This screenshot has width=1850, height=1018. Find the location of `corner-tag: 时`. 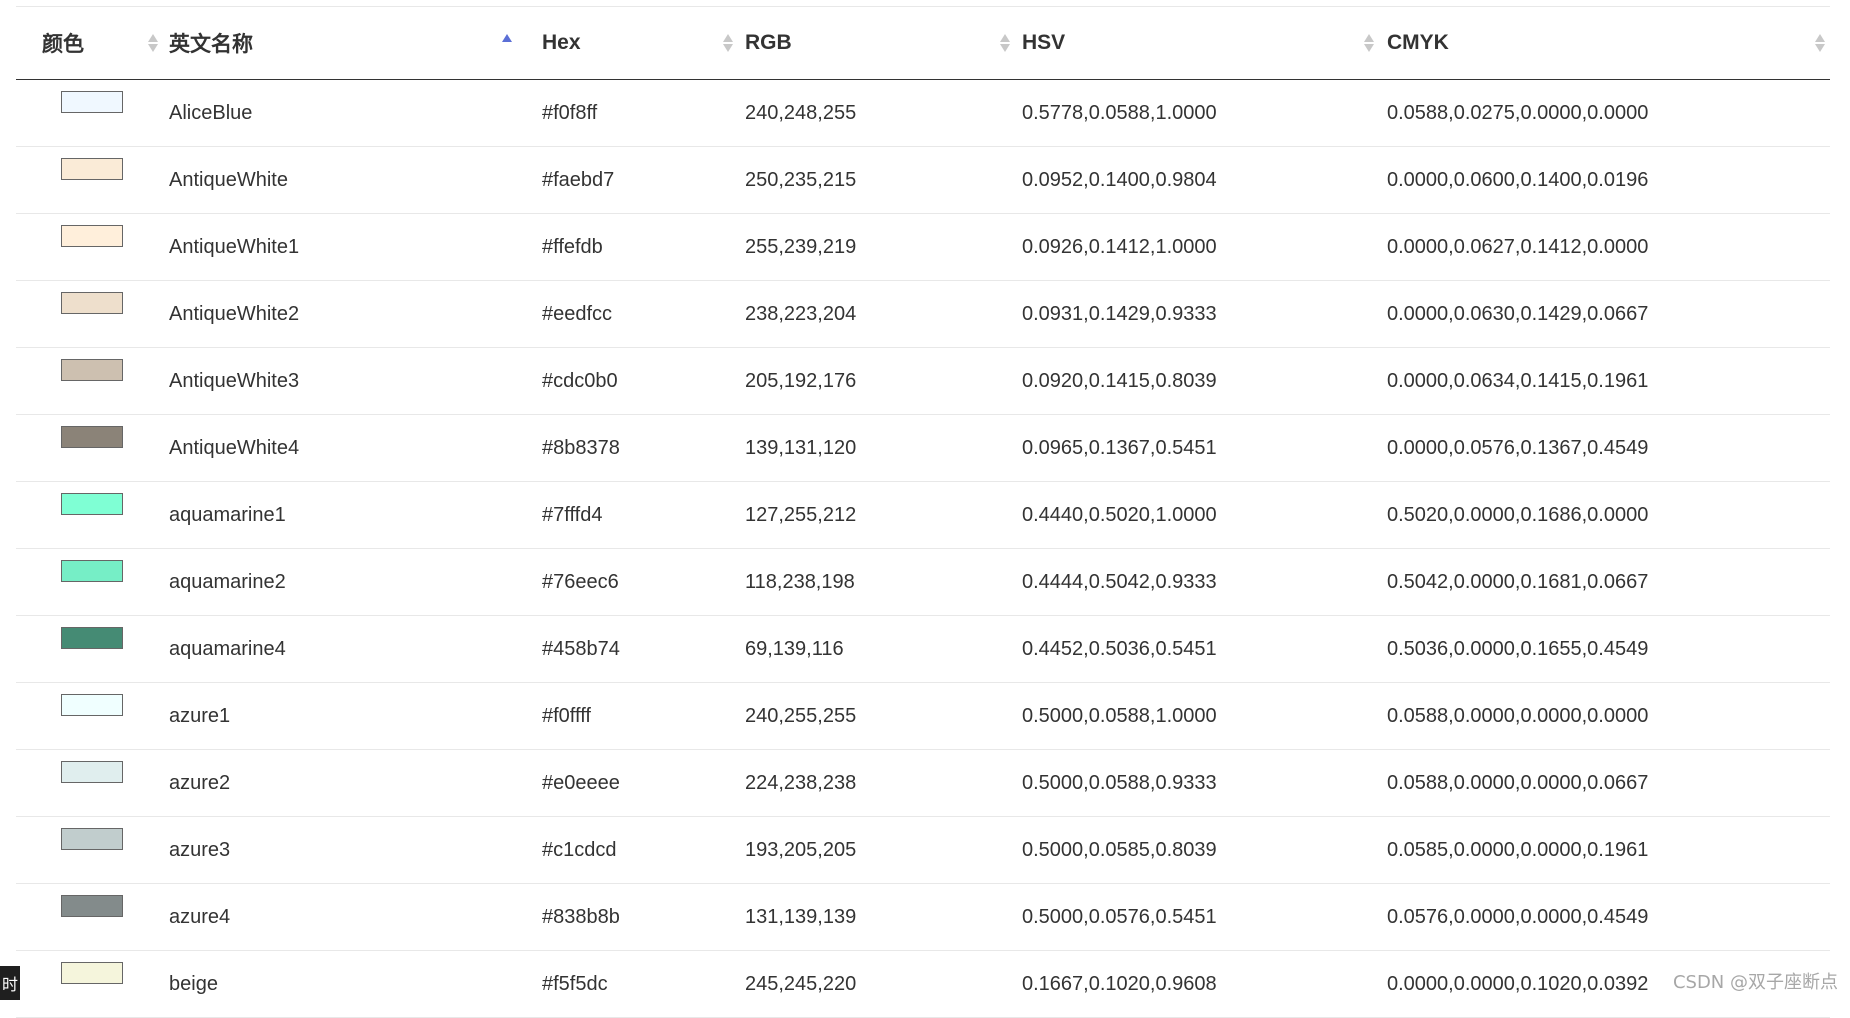

corner-tag: 时 is located at coordinates (10, 983).